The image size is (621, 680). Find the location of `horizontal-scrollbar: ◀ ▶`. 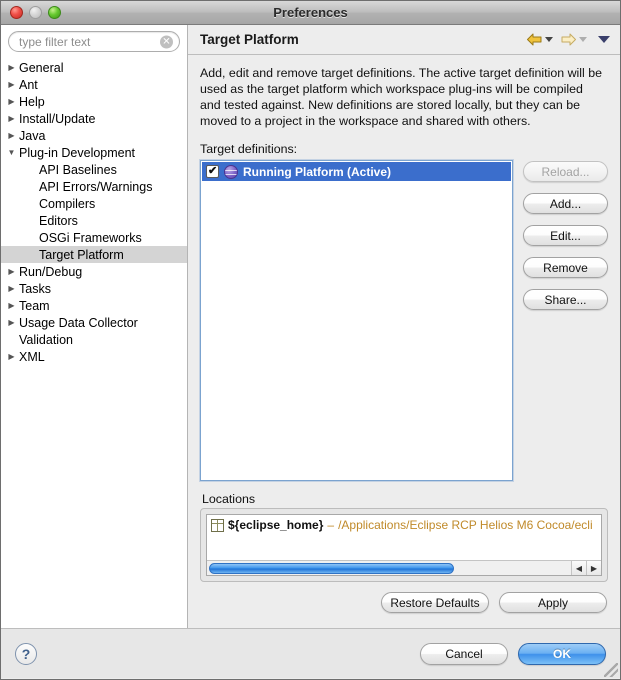

horizontal-scrollbar: ◀ ▶ is located at coordinates (404, 567).